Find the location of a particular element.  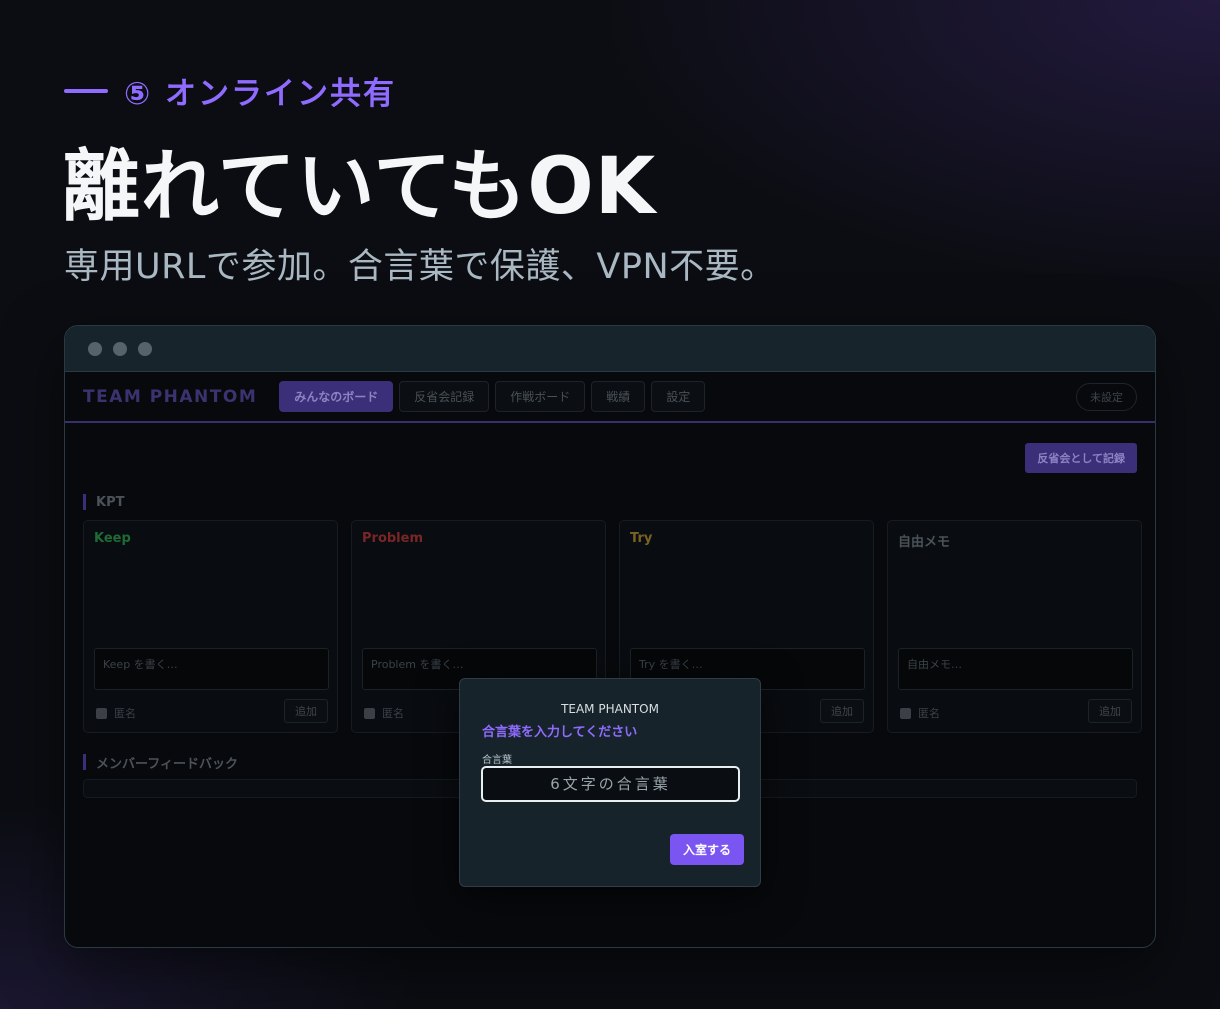

record-retro-button: 反省会として記録 is located at coordinates (1081, 458).